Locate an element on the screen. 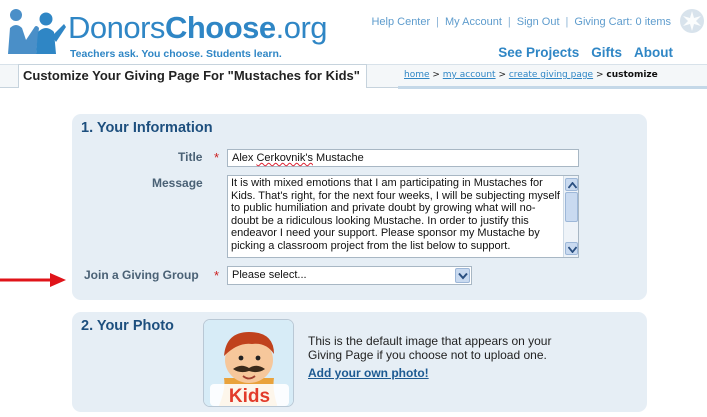 This screenshot has width=707, height=417. breadcrumb-current: customize is located at coordinates (632, 75).